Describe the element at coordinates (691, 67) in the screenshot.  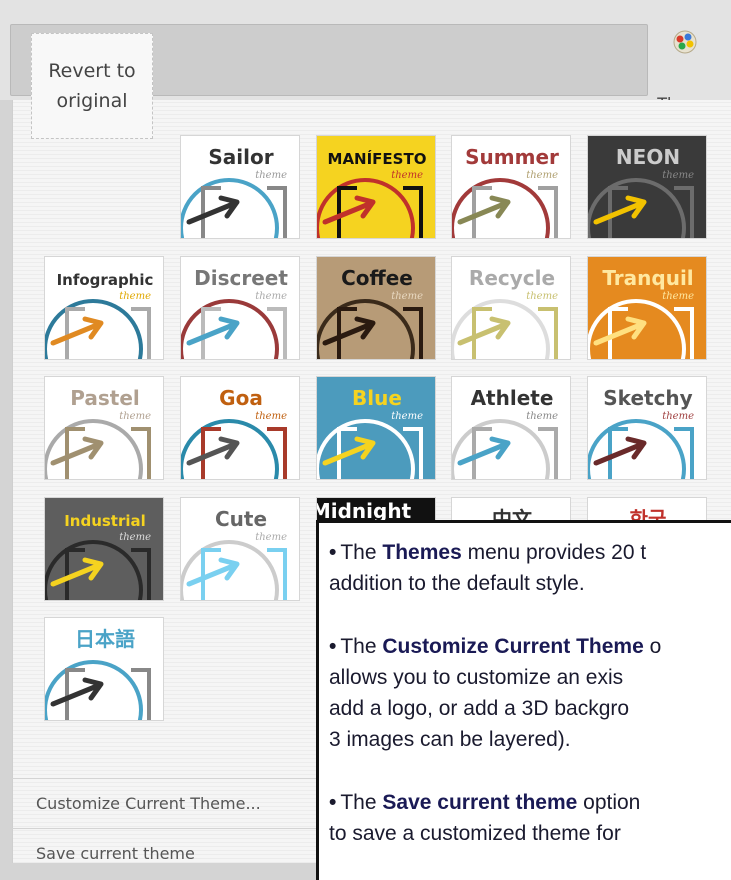
I see `themes-button: Themes` at that location.